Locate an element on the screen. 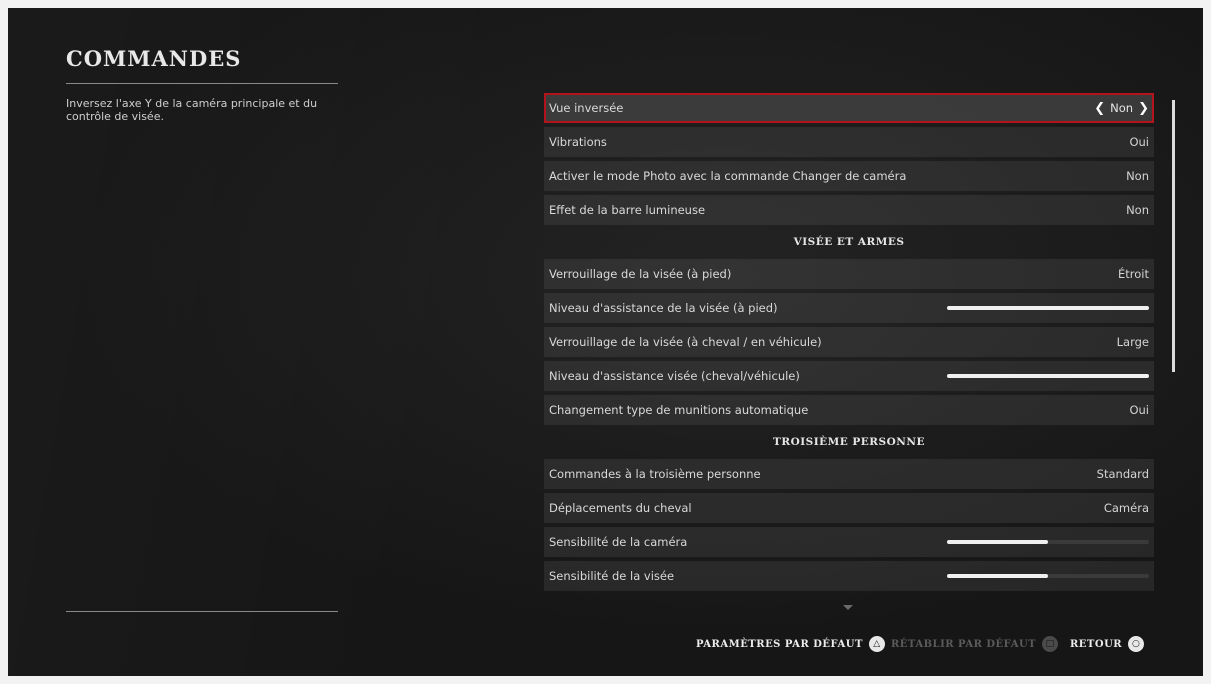 The width and height of the screenshot is (1211, 684). setting-row-aim-lock-foot: Verrouillage de la visée (à pied) Étroit is located at coordinates (849, 274).